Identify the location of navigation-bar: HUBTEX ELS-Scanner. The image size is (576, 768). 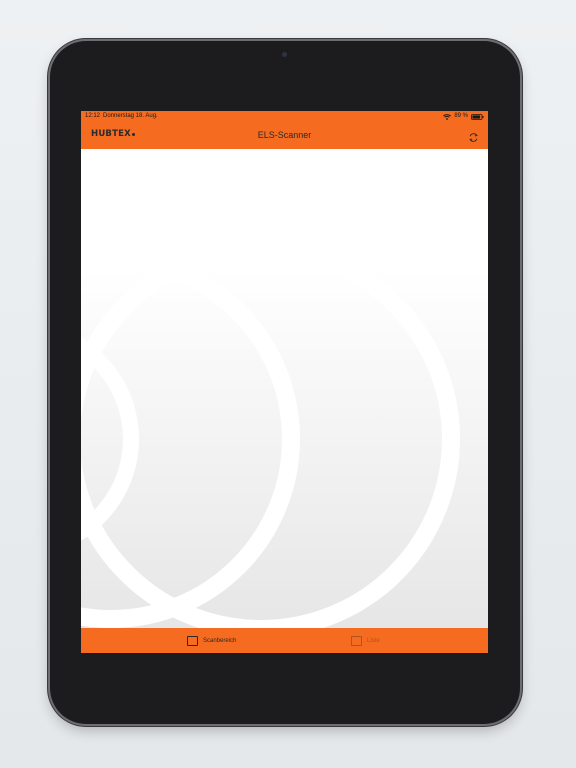
(284, 135).